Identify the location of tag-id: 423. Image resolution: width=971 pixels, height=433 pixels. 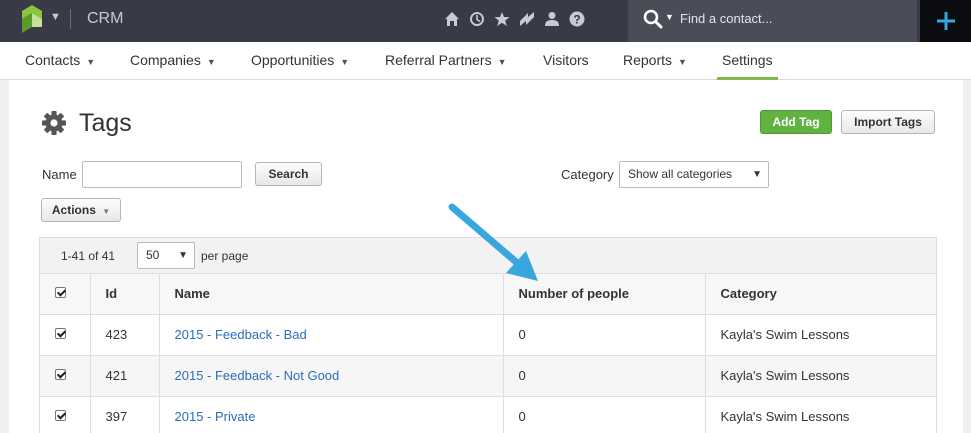
(125, 335).